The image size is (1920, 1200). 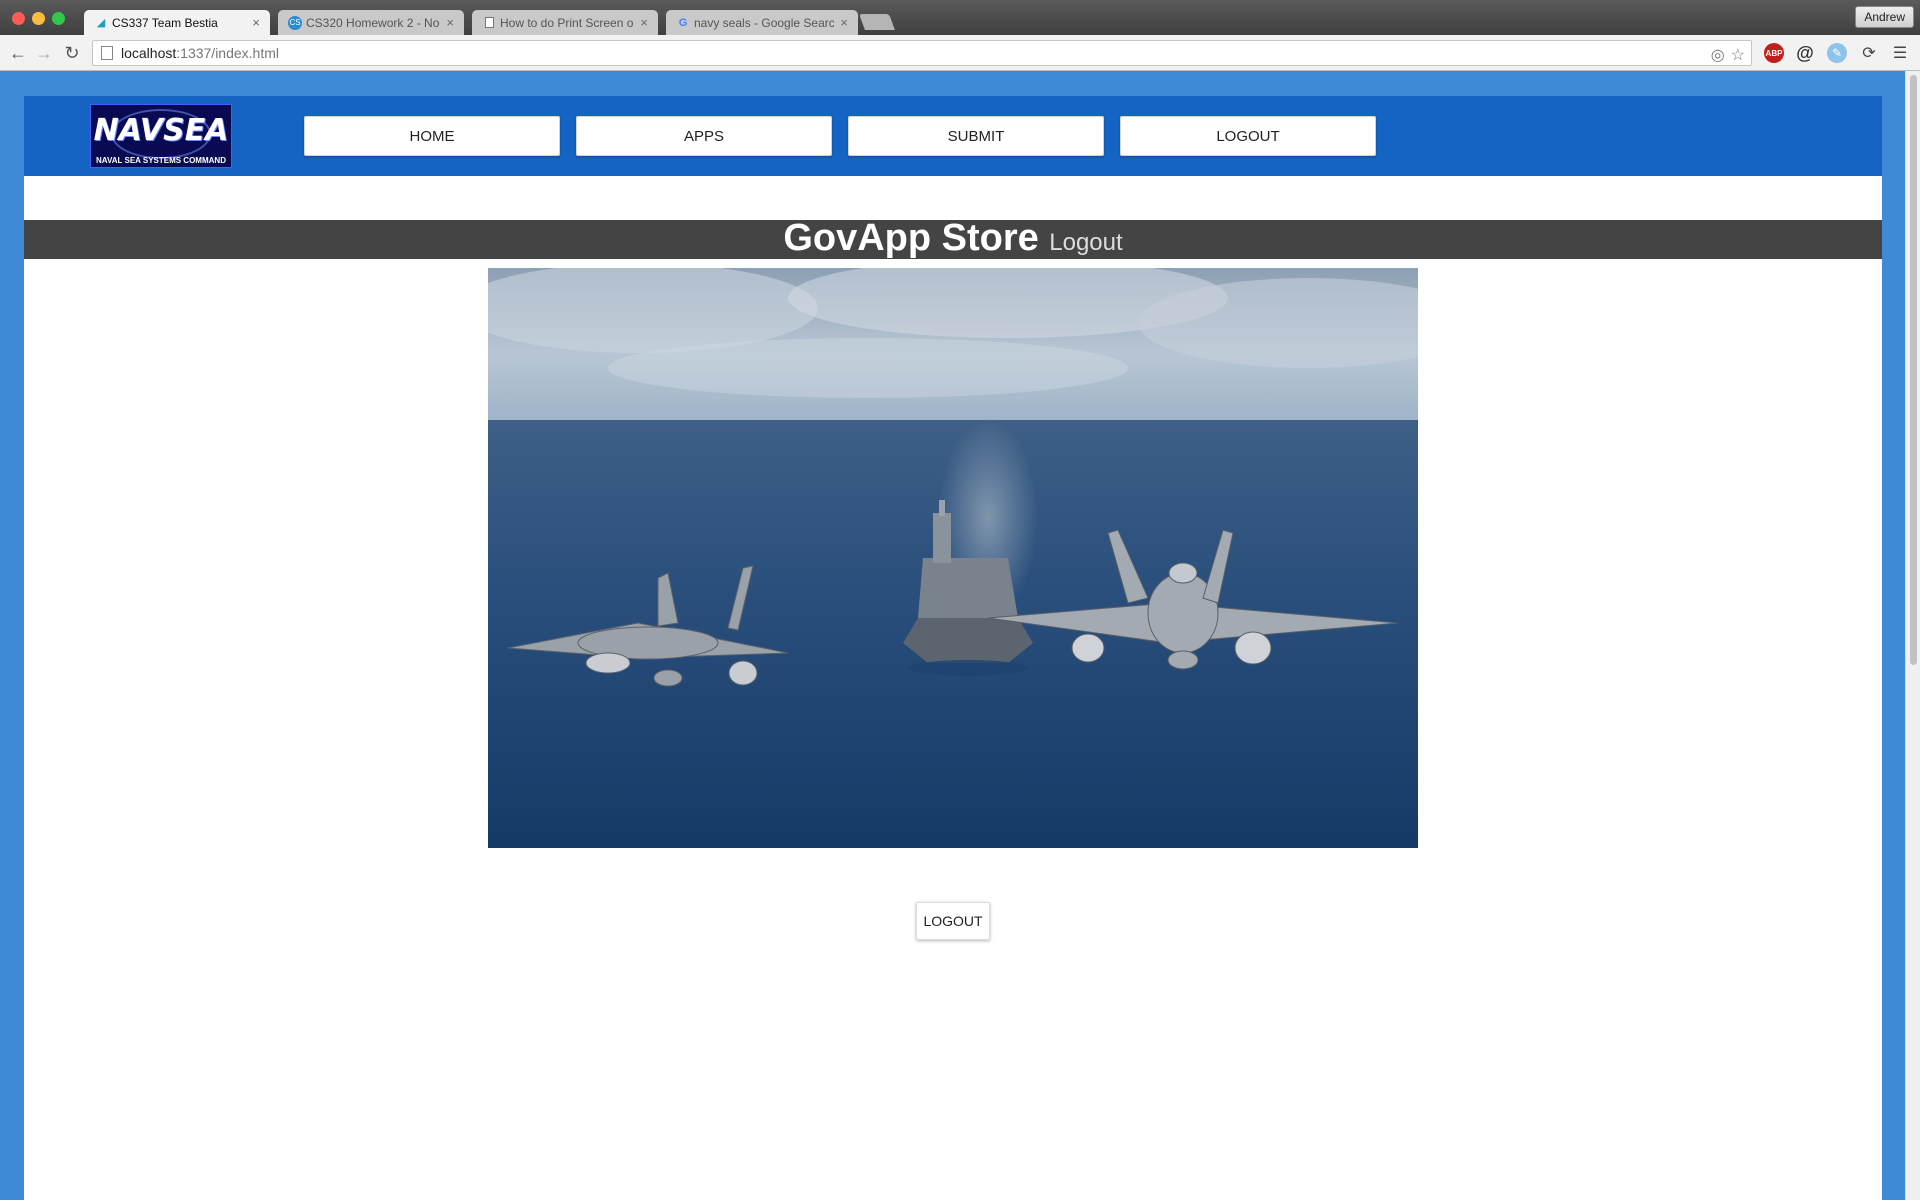 I want to click on title-logout-link: Logout, so click(x=1085, y=242).